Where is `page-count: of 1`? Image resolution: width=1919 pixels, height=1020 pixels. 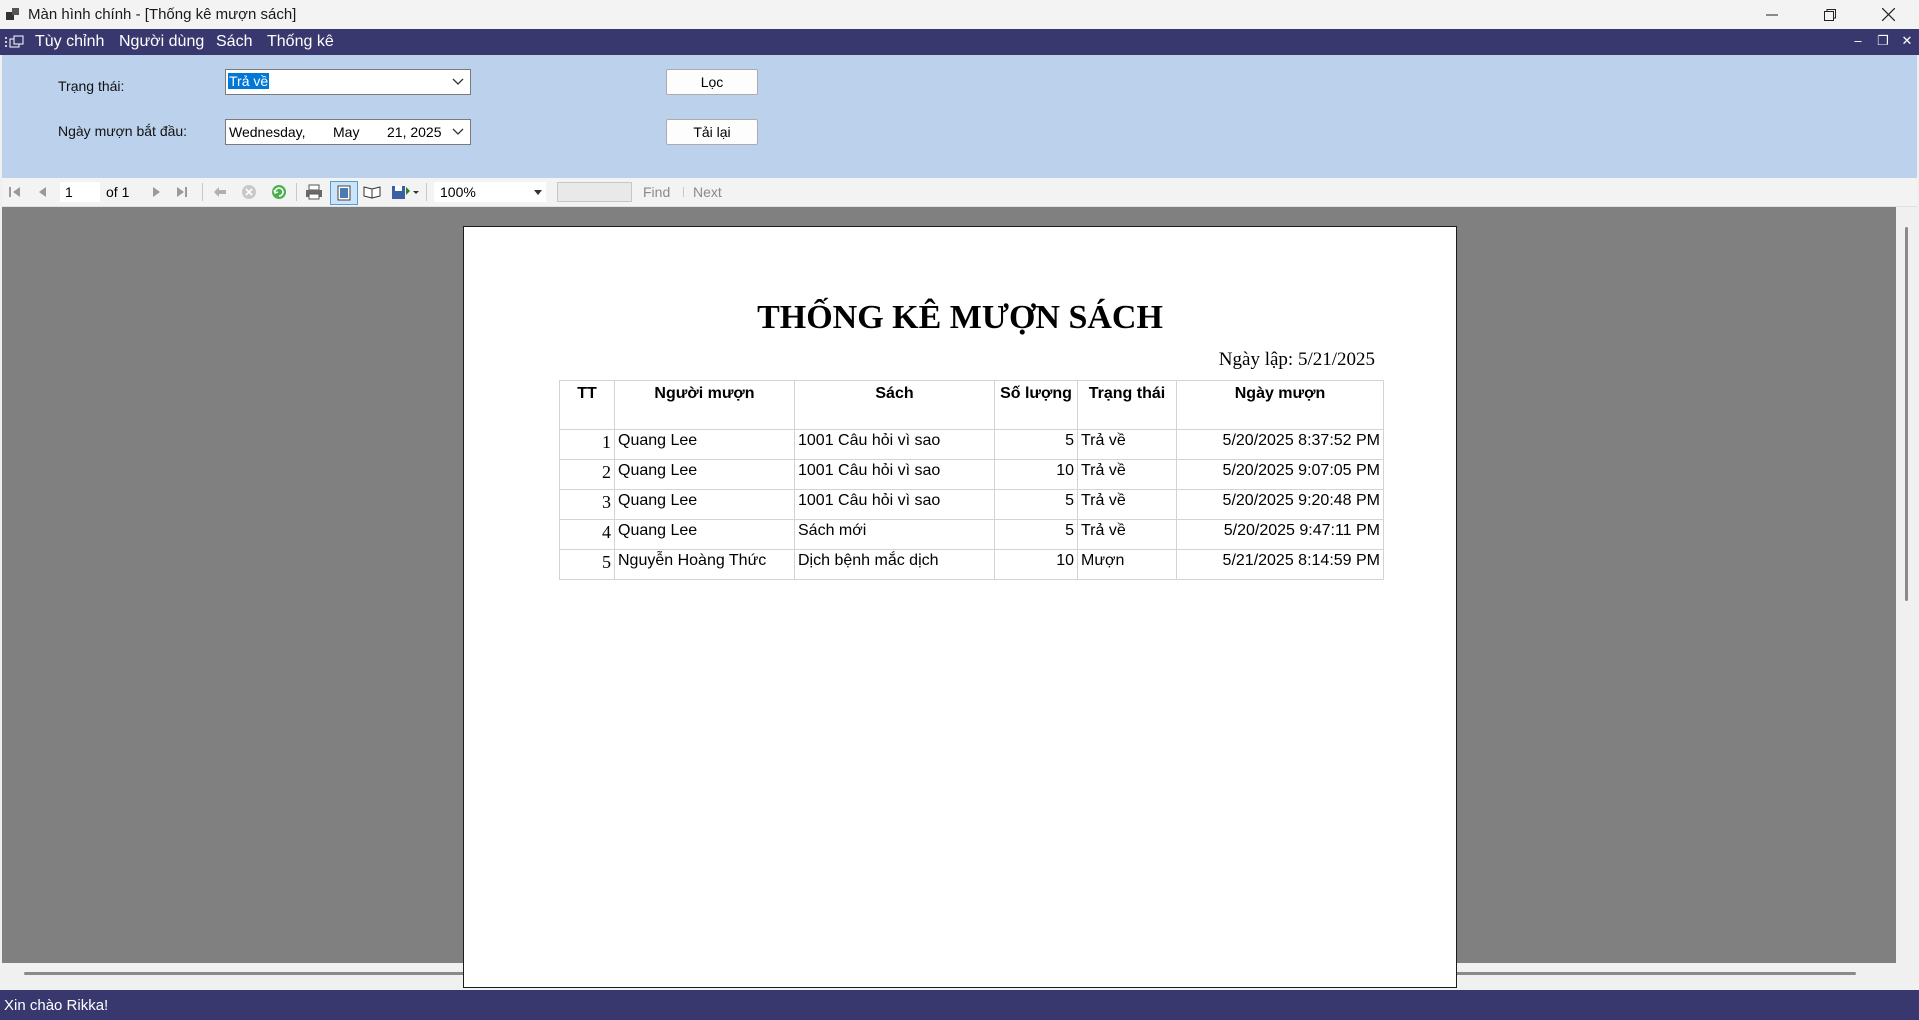 page-count: of 1 is located at coordinates (118, 192).